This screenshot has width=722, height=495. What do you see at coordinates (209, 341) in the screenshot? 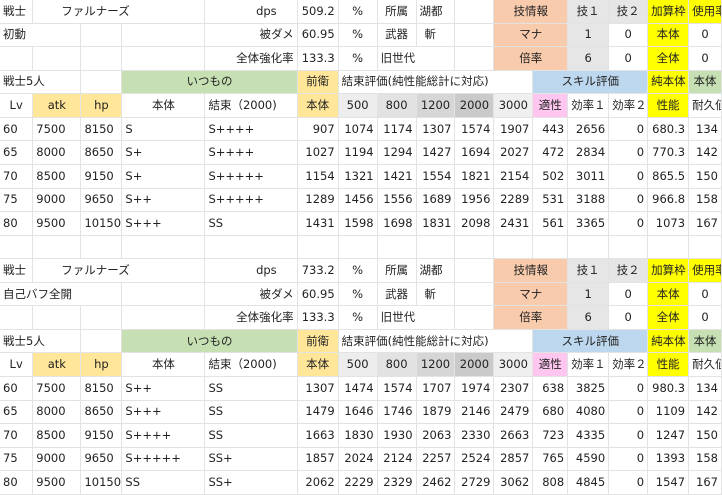
I see `itsumono-header: いつもの` at bounding box center [209, 341].